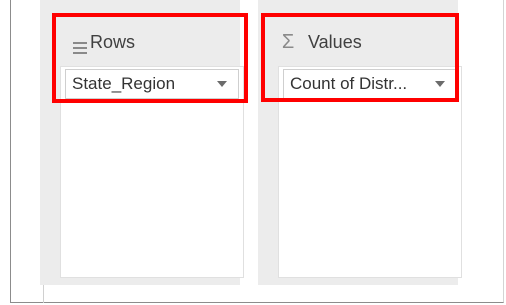 The width and height of the screenshot is (506, 305). I want to click on values-area-header: Σ Values, so click(320, 42).